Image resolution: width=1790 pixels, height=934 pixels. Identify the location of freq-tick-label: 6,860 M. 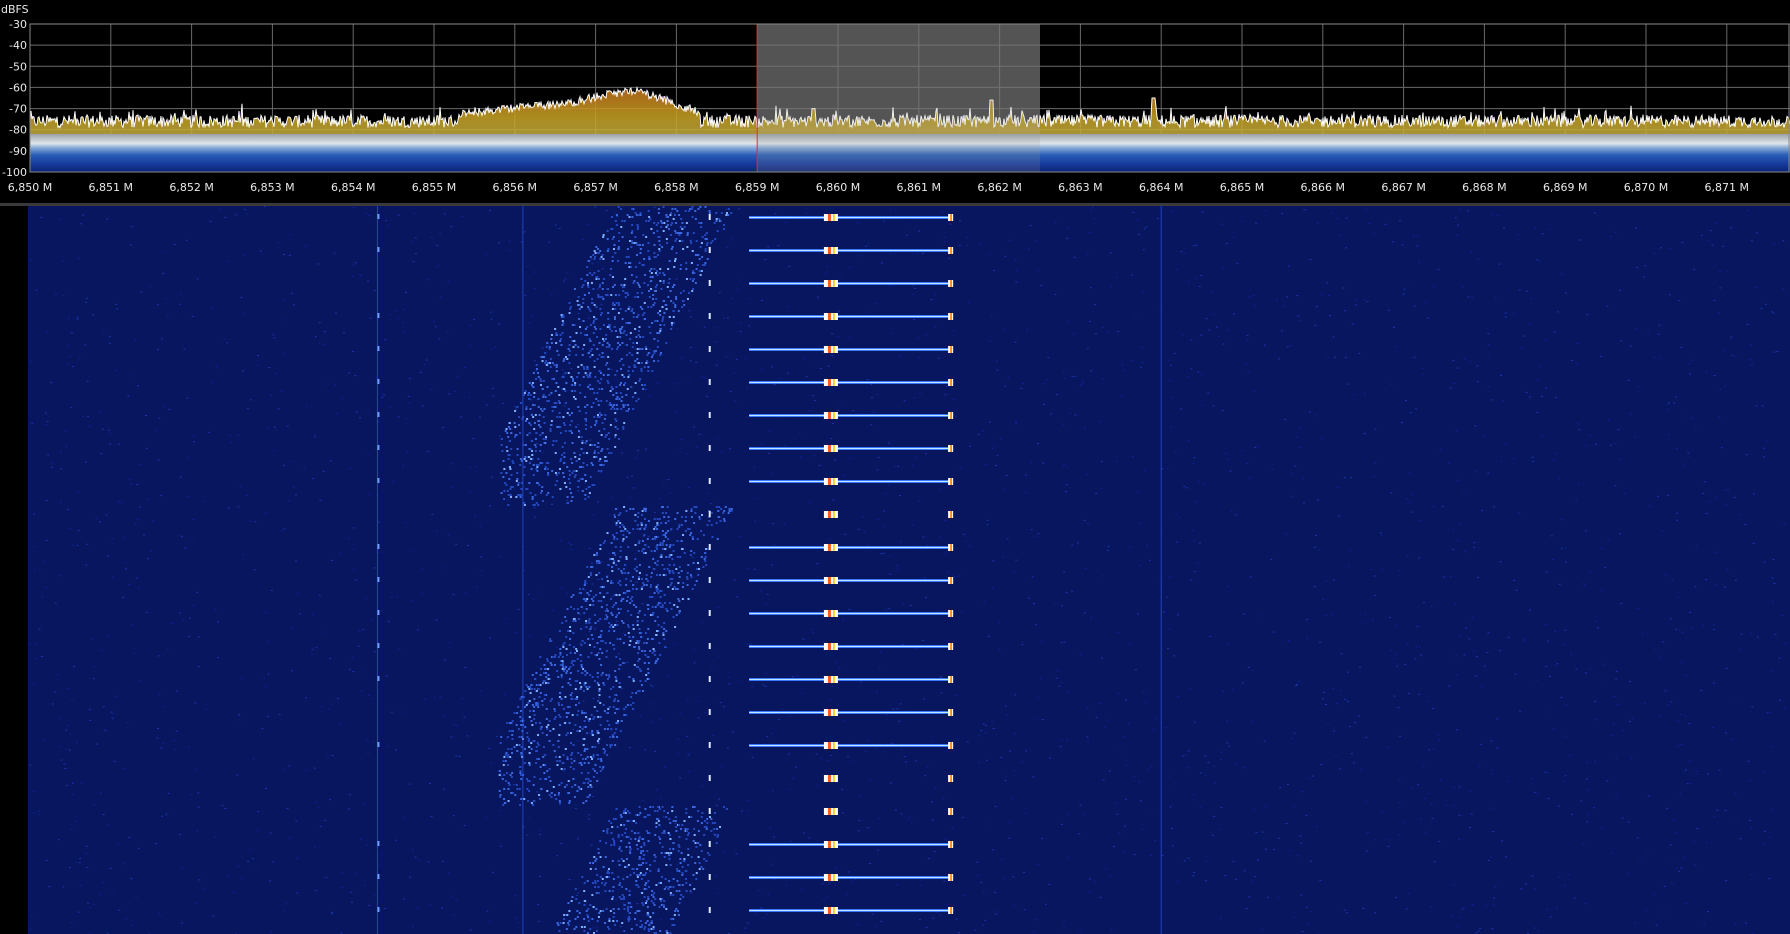
(838, 187).